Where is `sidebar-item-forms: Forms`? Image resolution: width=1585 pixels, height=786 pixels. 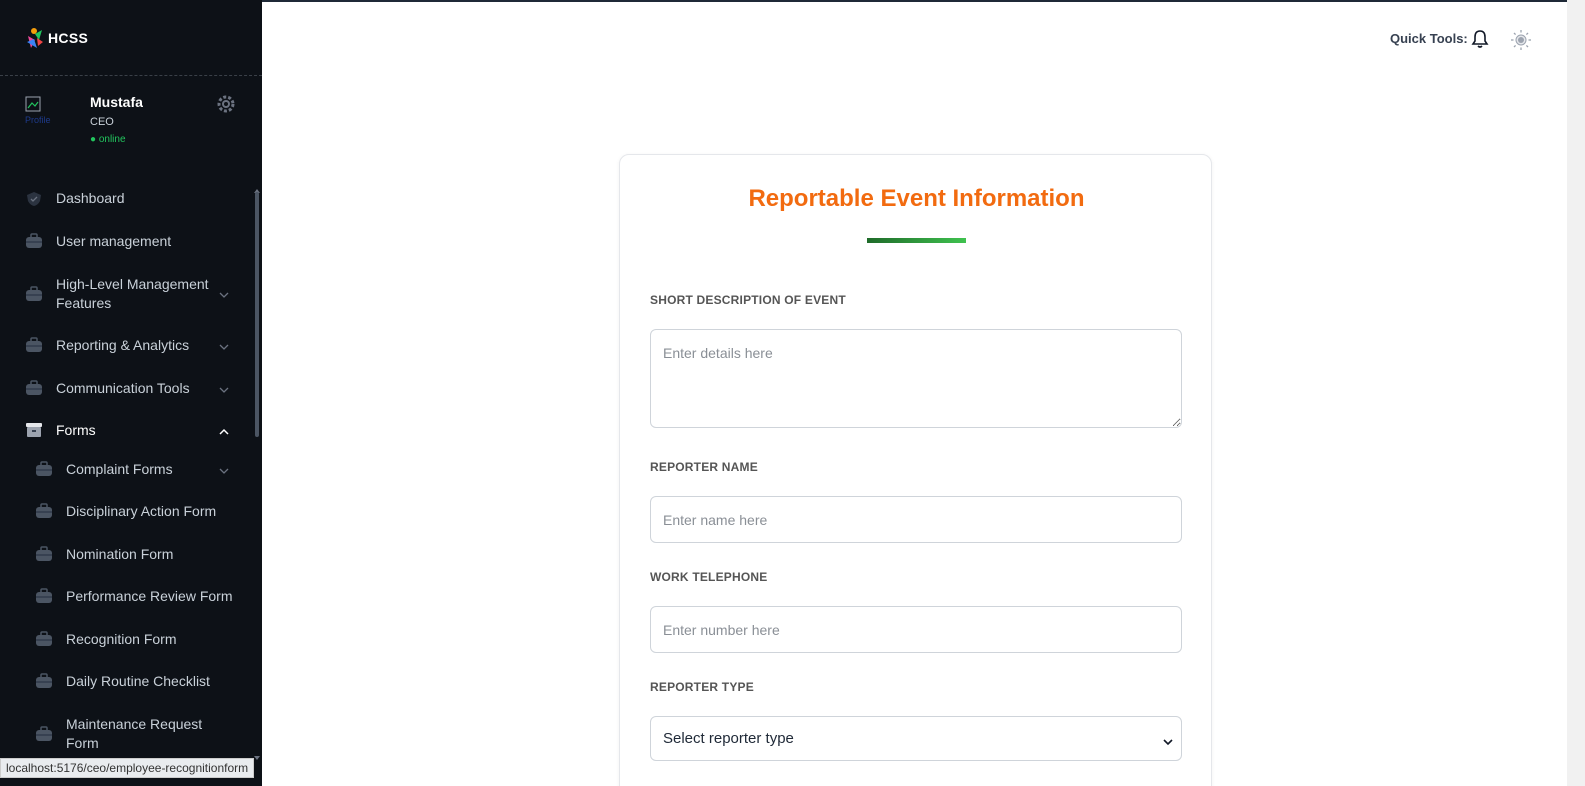 sidebar-item-forms: Forms is located at coordinates (126, 430).